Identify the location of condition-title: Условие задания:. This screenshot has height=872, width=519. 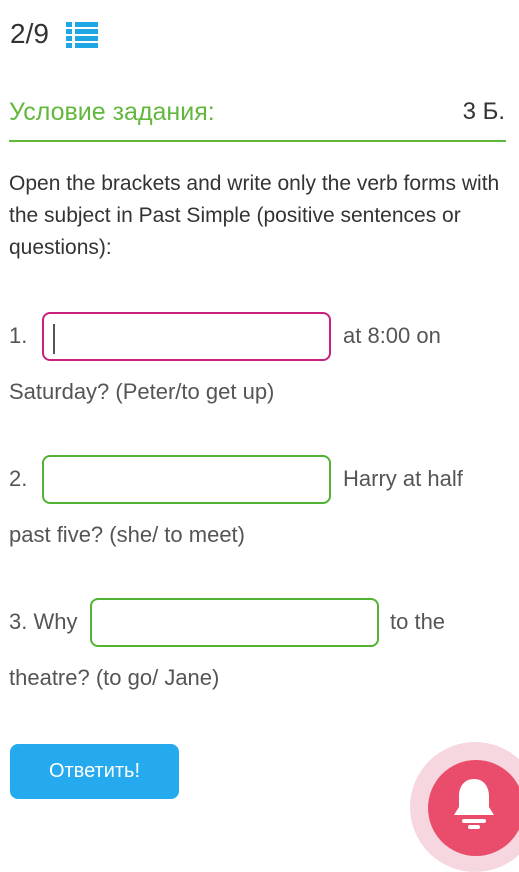
(112, 112).